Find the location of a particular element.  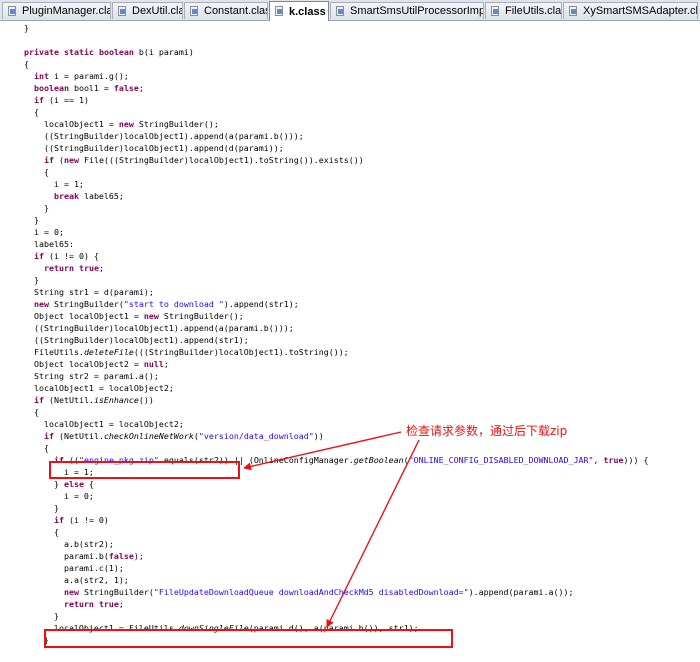

tab-constant: Constant.class is located at coordinates (226, 10).